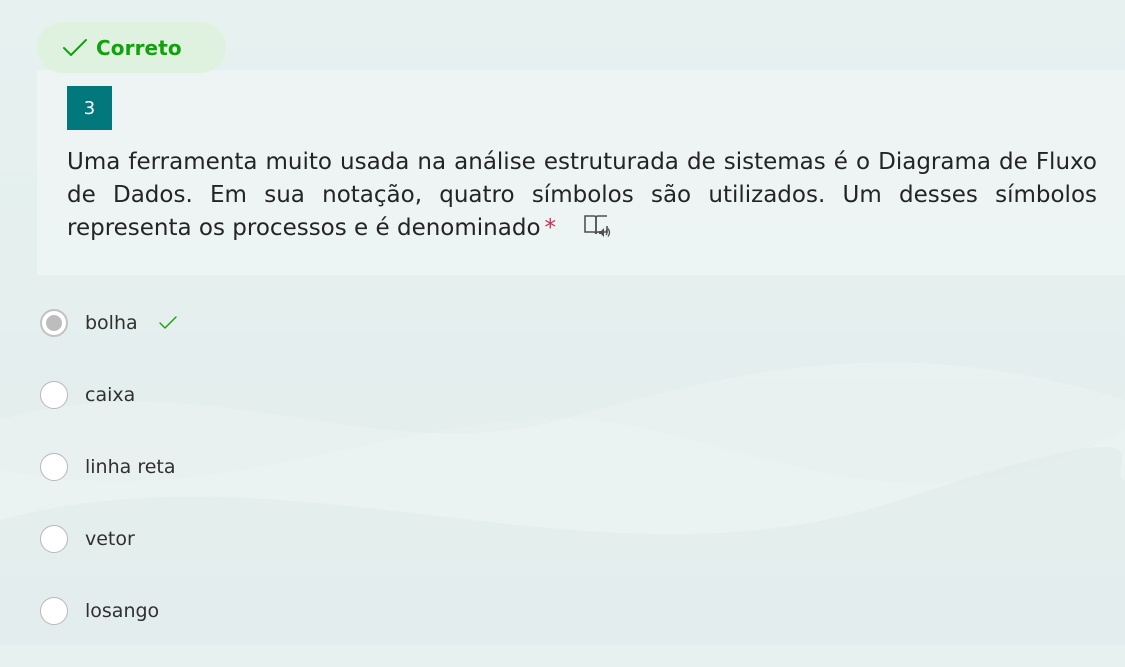 The image size is (1125, 667). What do you see at coordinates (130, 467) in the screenshot?
I see `option-label: linha reta` at bounding box center [130, 467].